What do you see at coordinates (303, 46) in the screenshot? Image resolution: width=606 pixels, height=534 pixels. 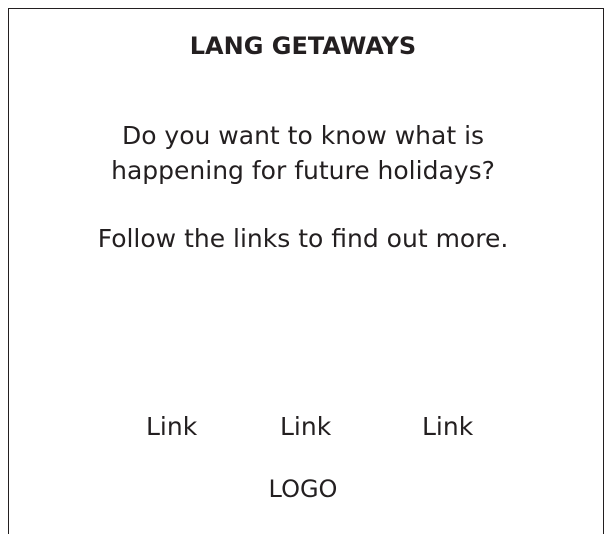 I see `page-title: LANG GETAWAYS` at bounding box center [303, 46].